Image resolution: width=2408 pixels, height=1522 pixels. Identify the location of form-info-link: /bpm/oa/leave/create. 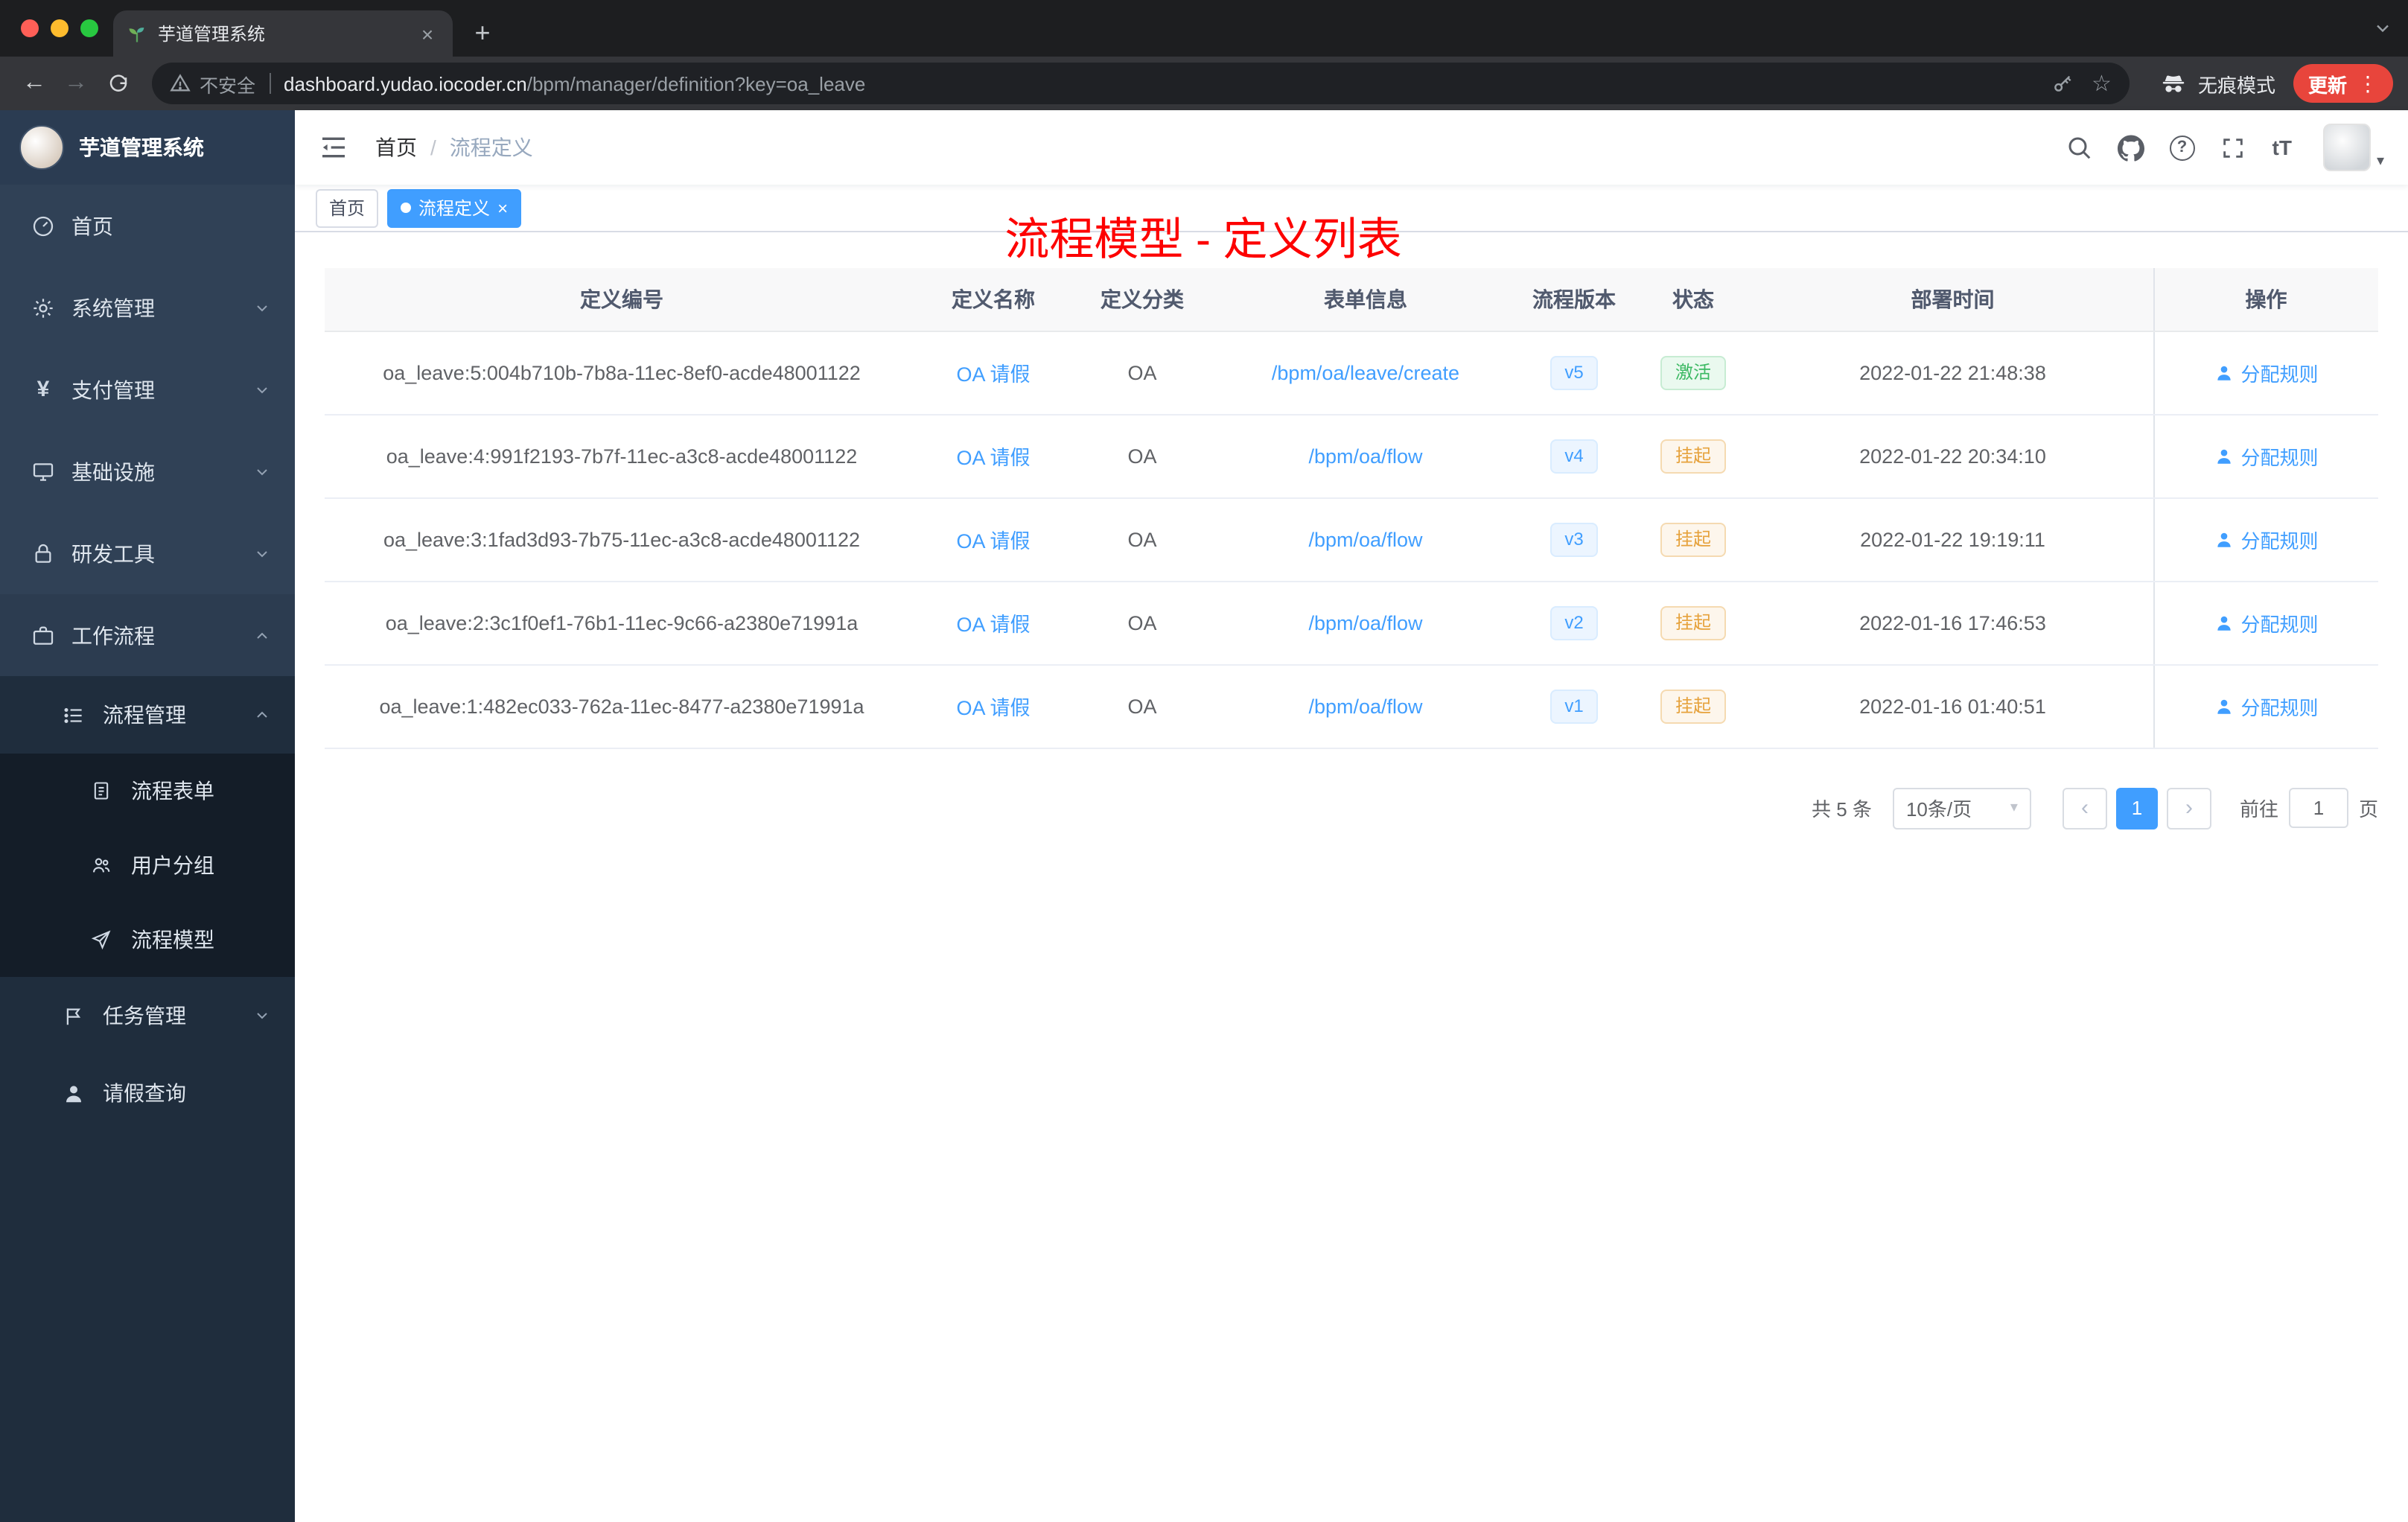
(1365, 372).